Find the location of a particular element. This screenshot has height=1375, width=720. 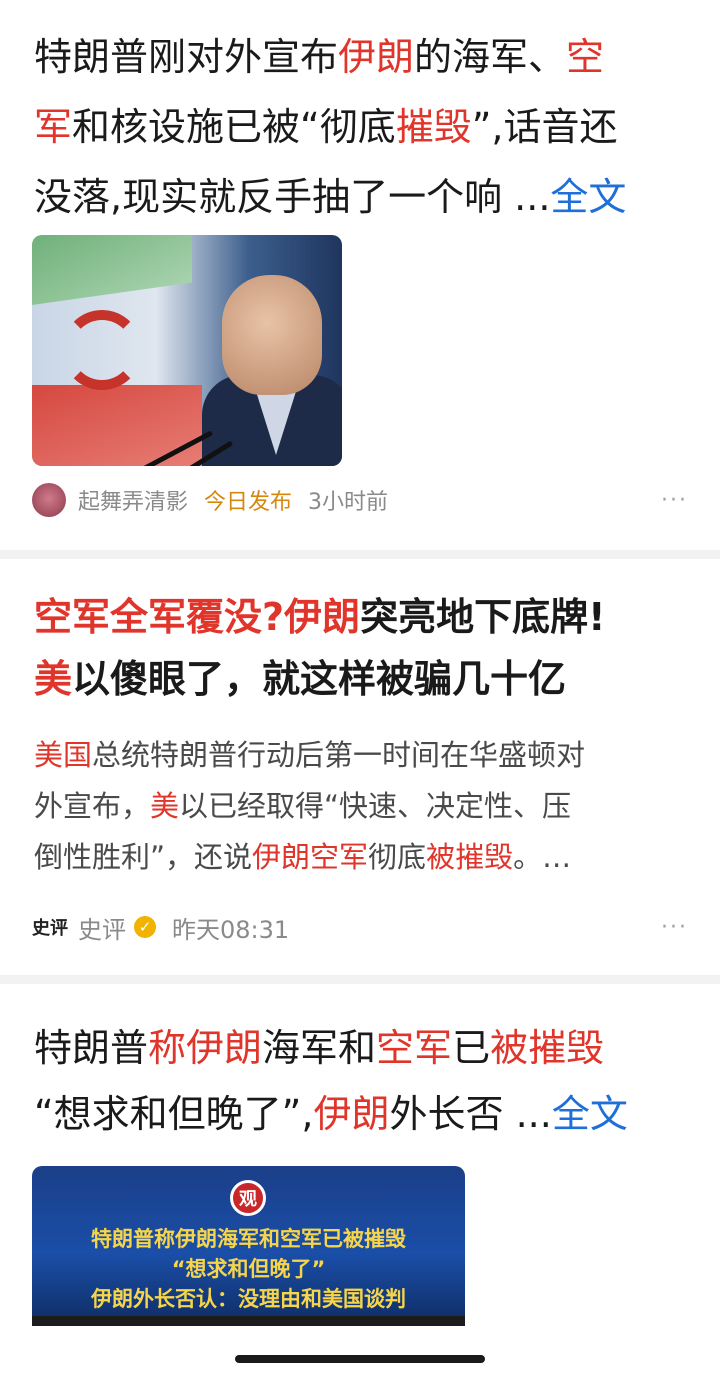

flag-emblem is located at coordinates (102, 350).